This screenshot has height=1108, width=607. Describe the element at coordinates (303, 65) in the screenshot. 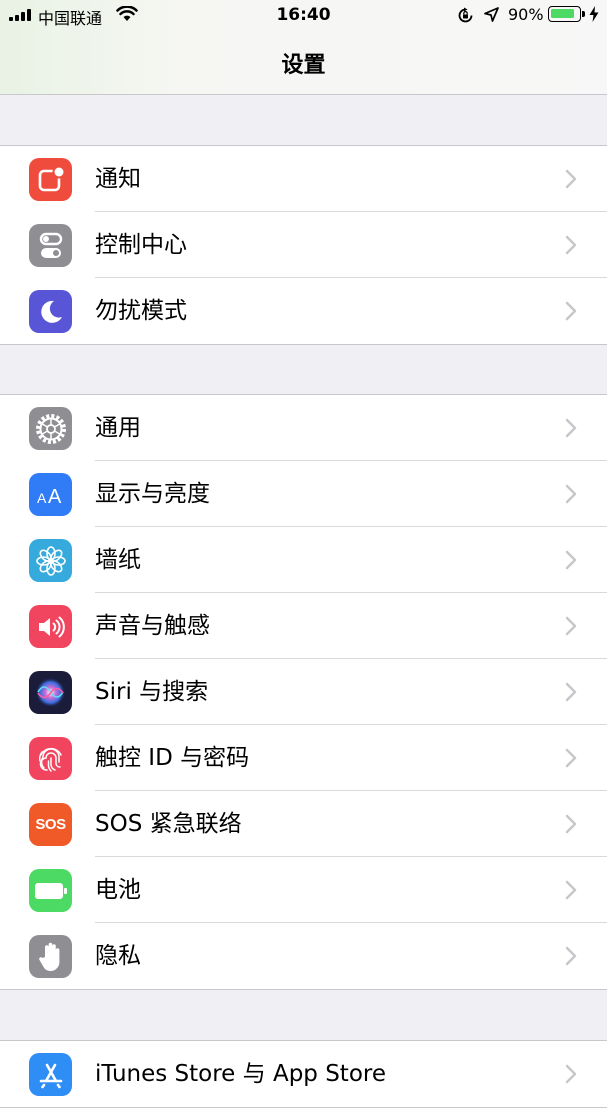

I see `page-title: 设置` at that location.